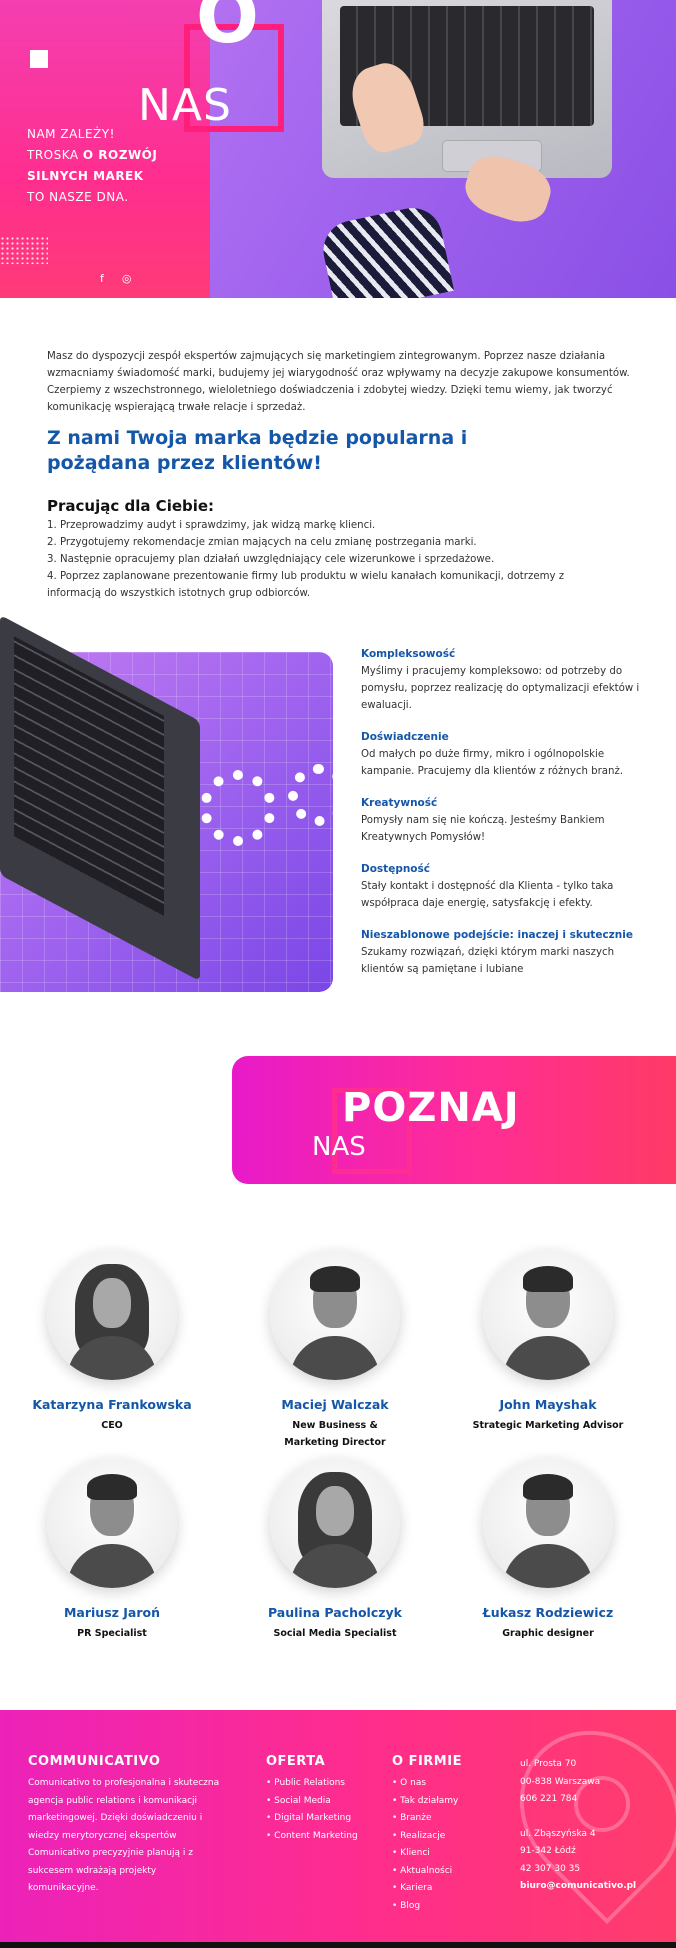  I want to click on footer-link: Social Media, so click(321, 1802).